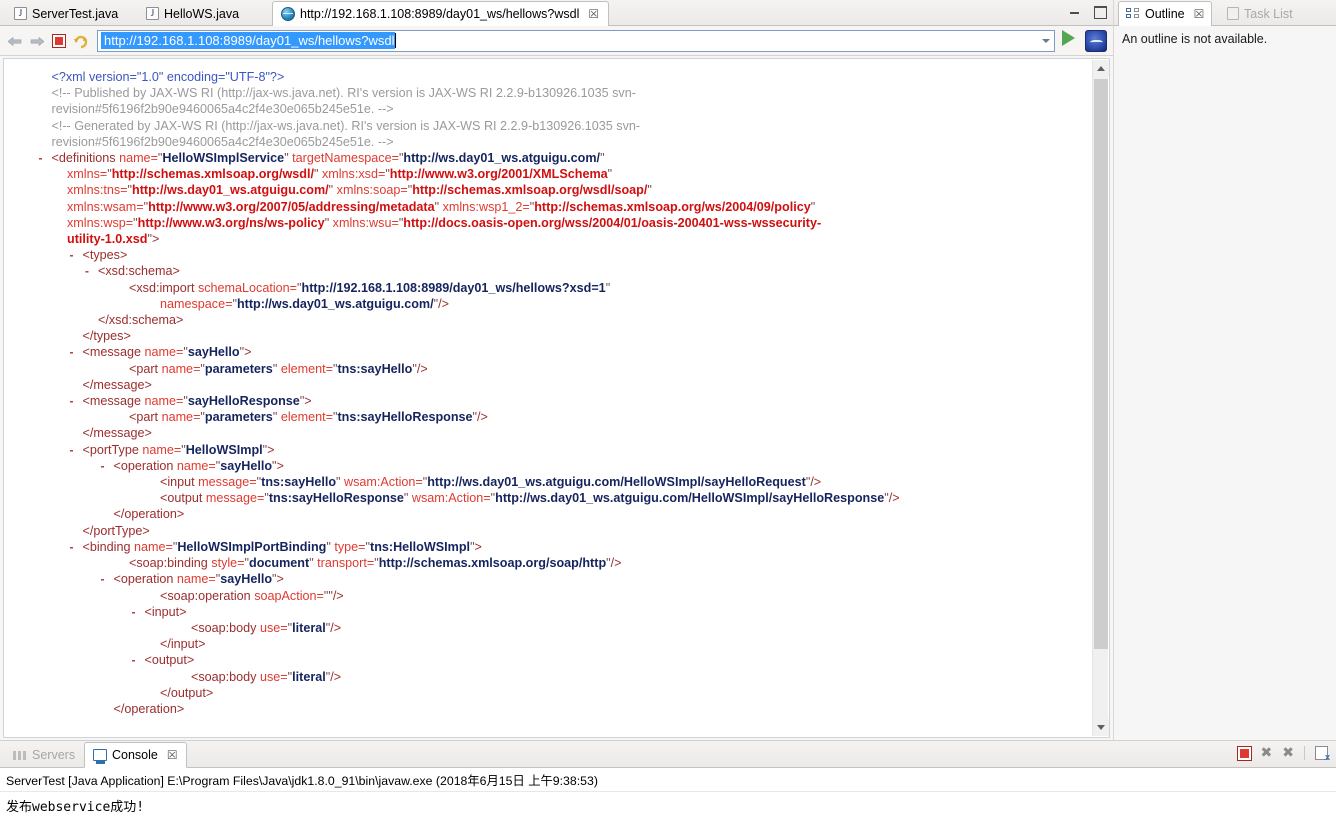  Describe the element at coordinates (1101, 68) in the screenshot. I see `scroll-up-icon` at that location.